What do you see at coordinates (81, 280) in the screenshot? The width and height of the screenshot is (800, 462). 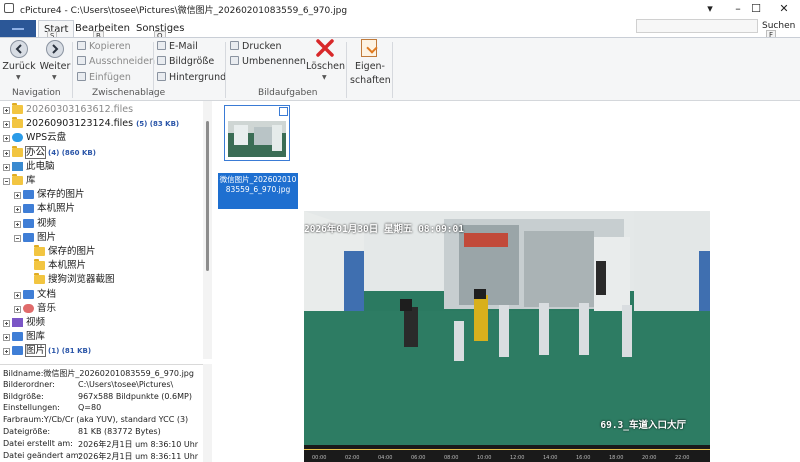 I see `tree-item-text: 搜狗浏览器截图` at bounding box center [81, 280].